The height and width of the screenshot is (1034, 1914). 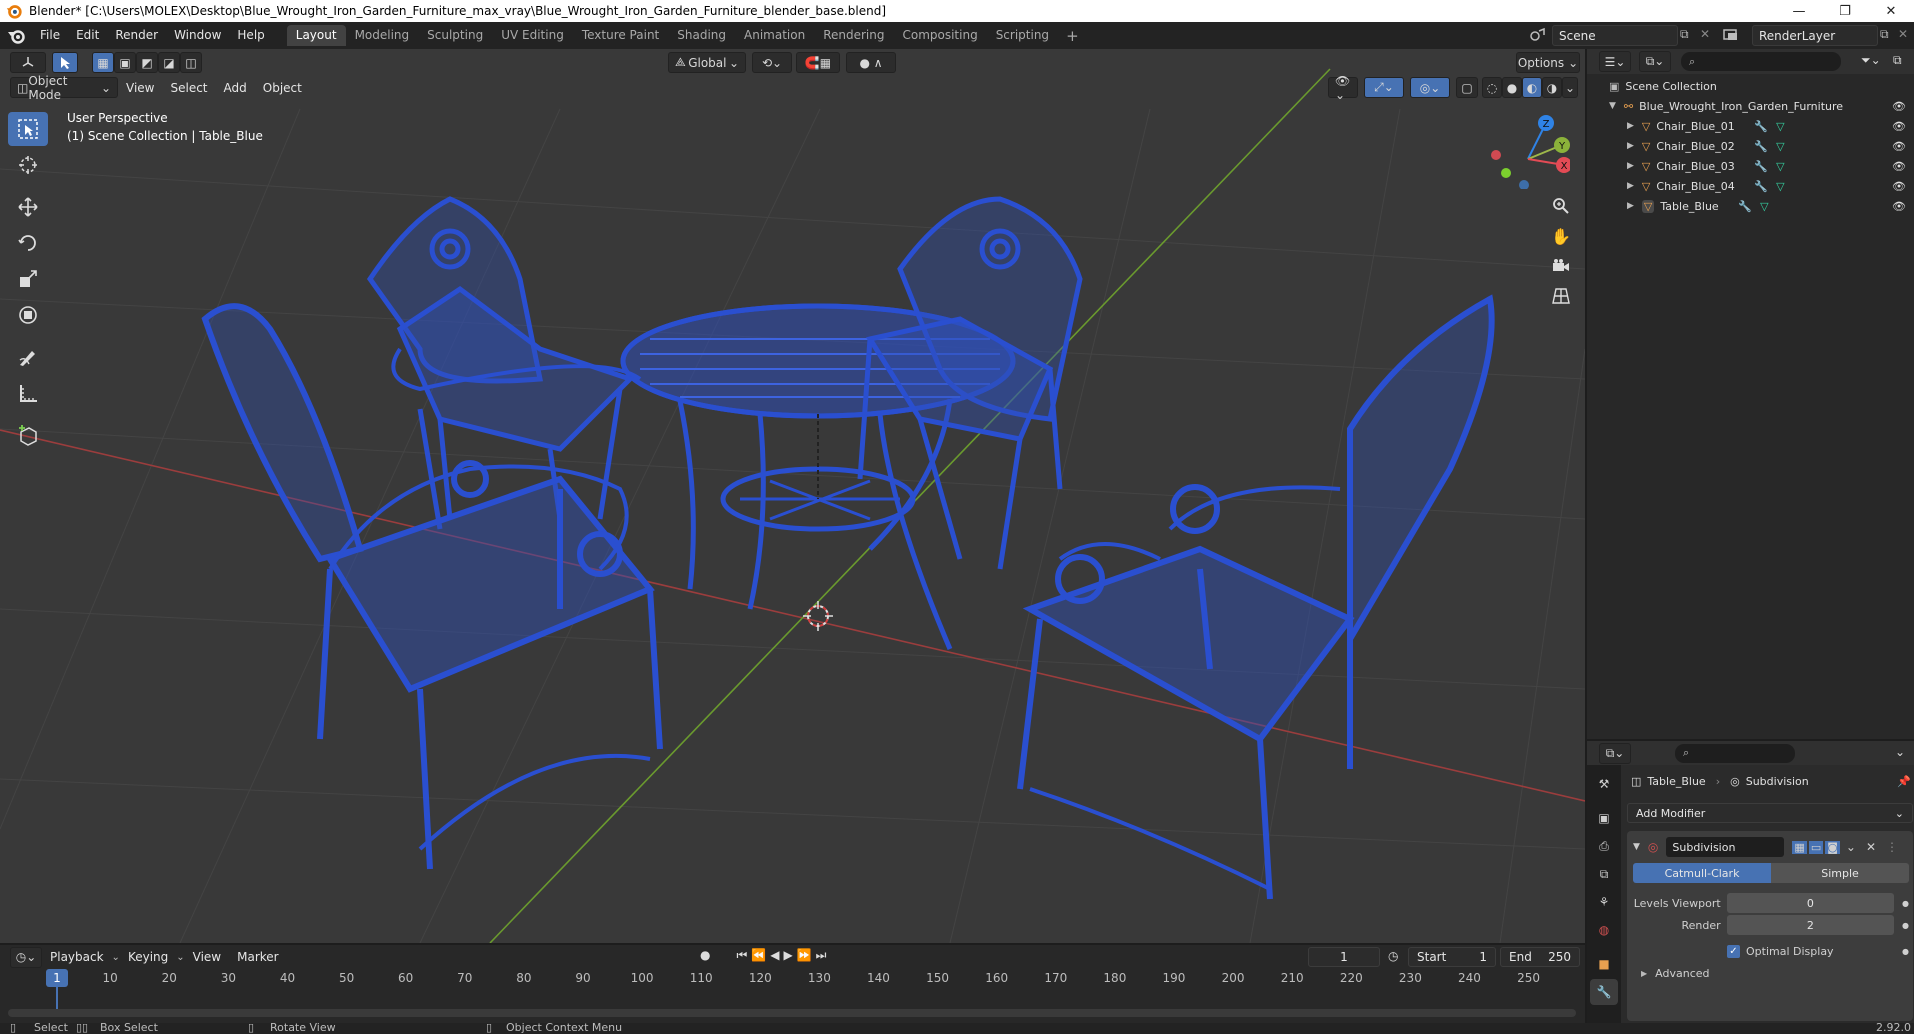 I want to click on tool-cursor, so click(x=28, y=165).